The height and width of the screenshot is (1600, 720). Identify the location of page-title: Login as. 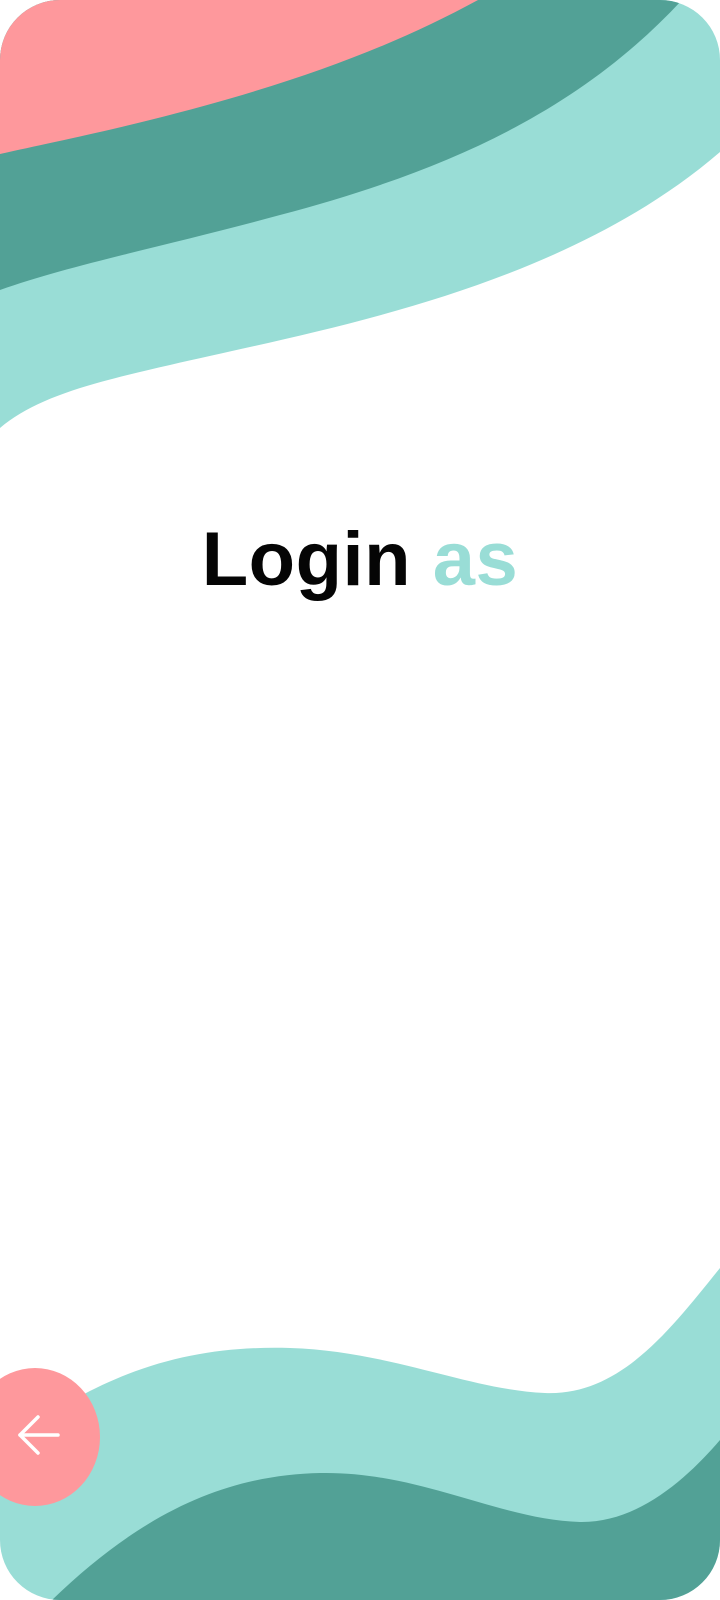
(360, 560).